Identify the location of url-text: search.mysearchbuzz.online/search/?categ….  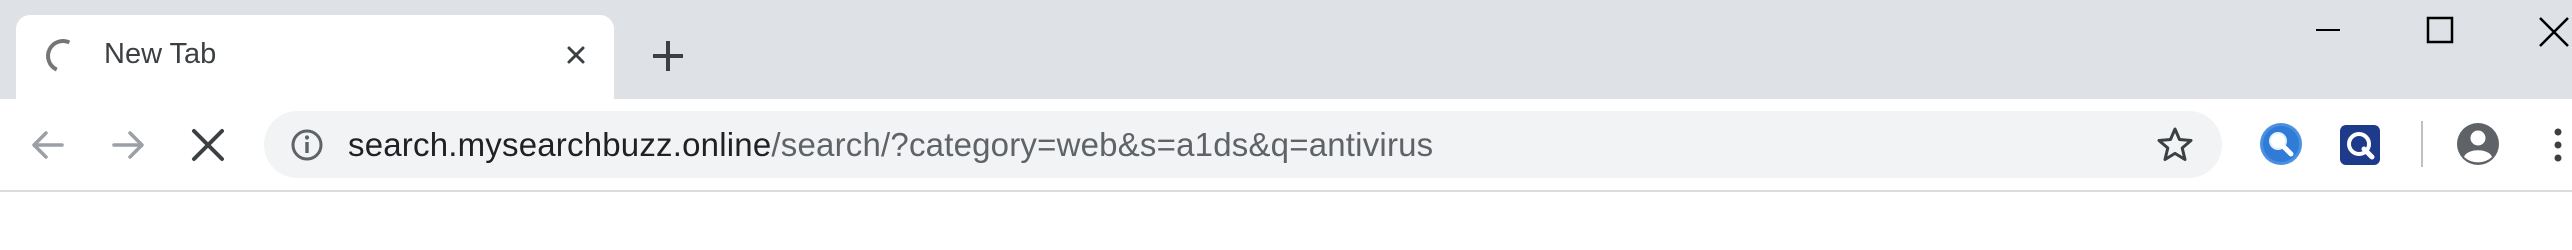
(890, 145).